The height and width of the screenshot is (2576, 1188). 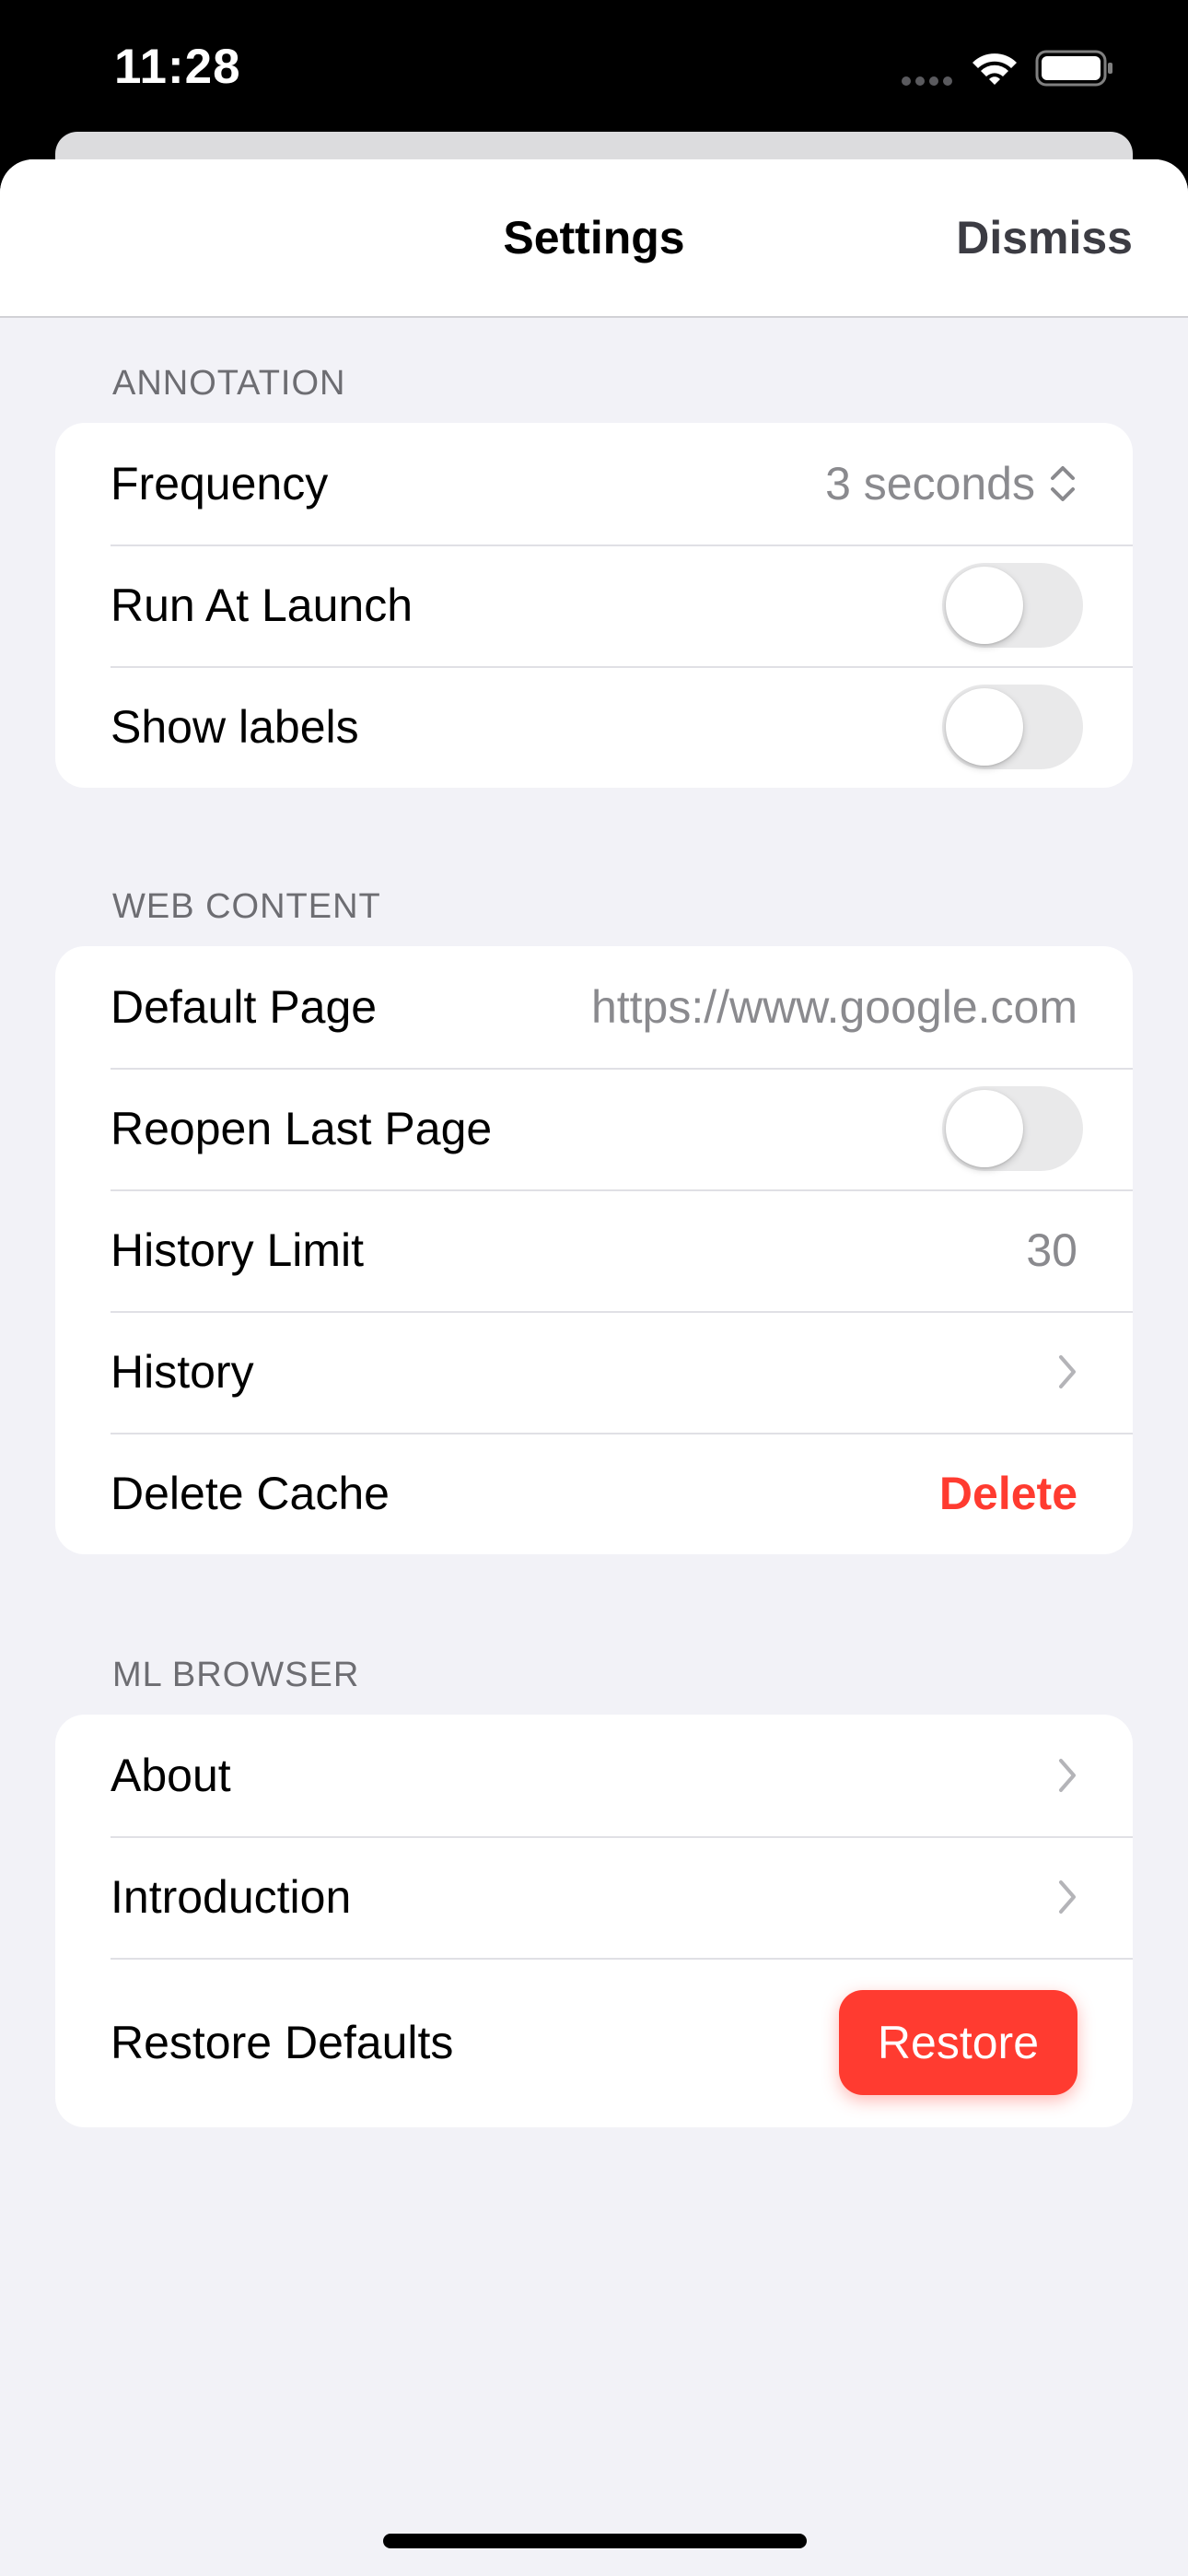 What do you see at coordinates (1051, 1250) in the screenshot?
I see `history-limit-input: 30` at bounding box center [1051, 1250].